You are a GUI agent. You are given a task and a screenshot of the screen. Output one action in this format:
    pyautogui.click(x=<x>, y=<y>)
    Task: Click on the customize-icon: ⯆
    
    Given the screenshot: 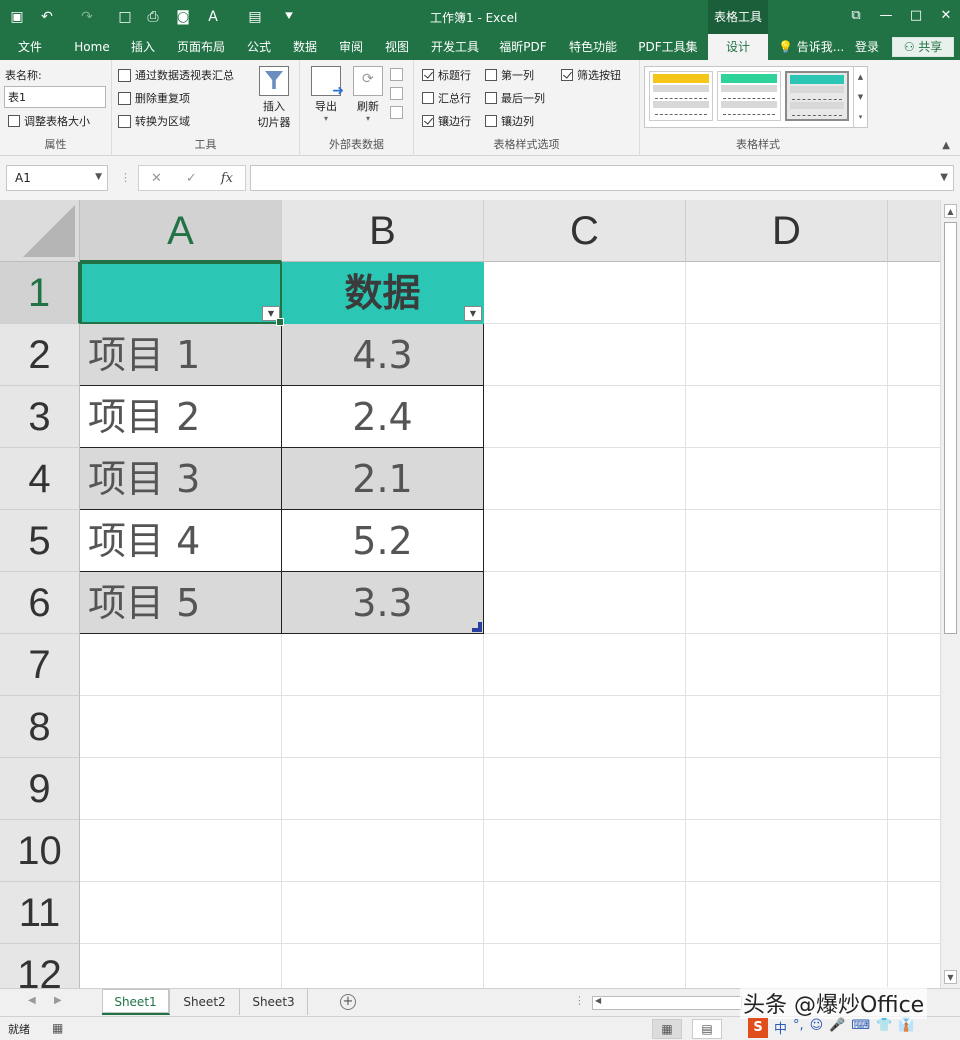 What is the action you would take?
    pyautogui.click(x=289, y=17)
    